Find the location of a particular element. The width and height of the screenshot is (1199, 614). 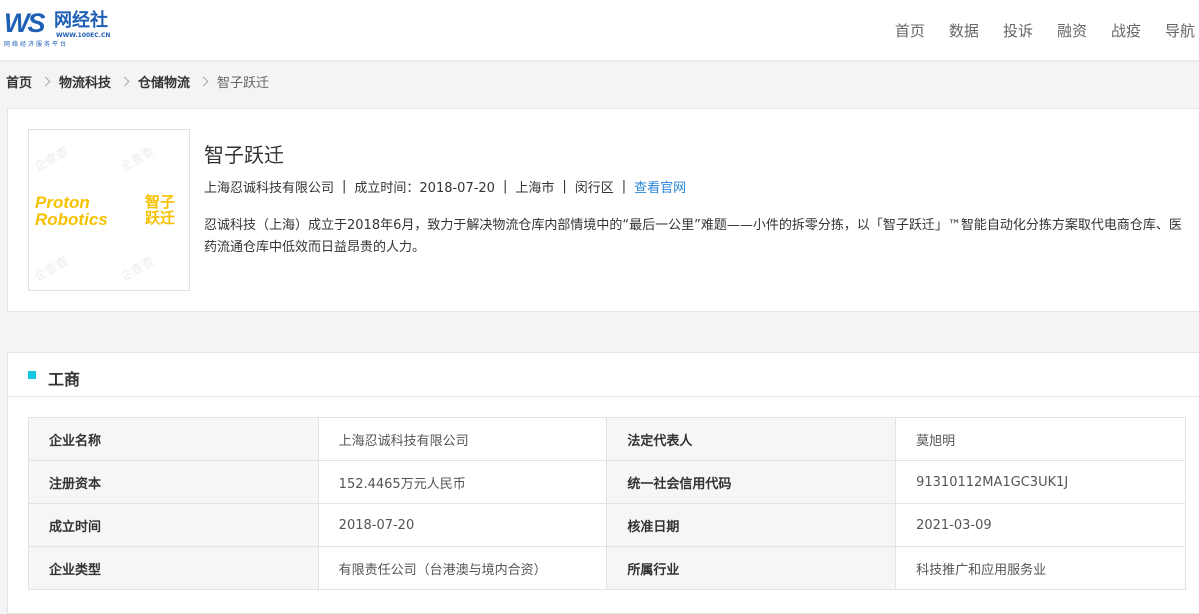

nav-home: 首页 is located at coordinates (910, 30).